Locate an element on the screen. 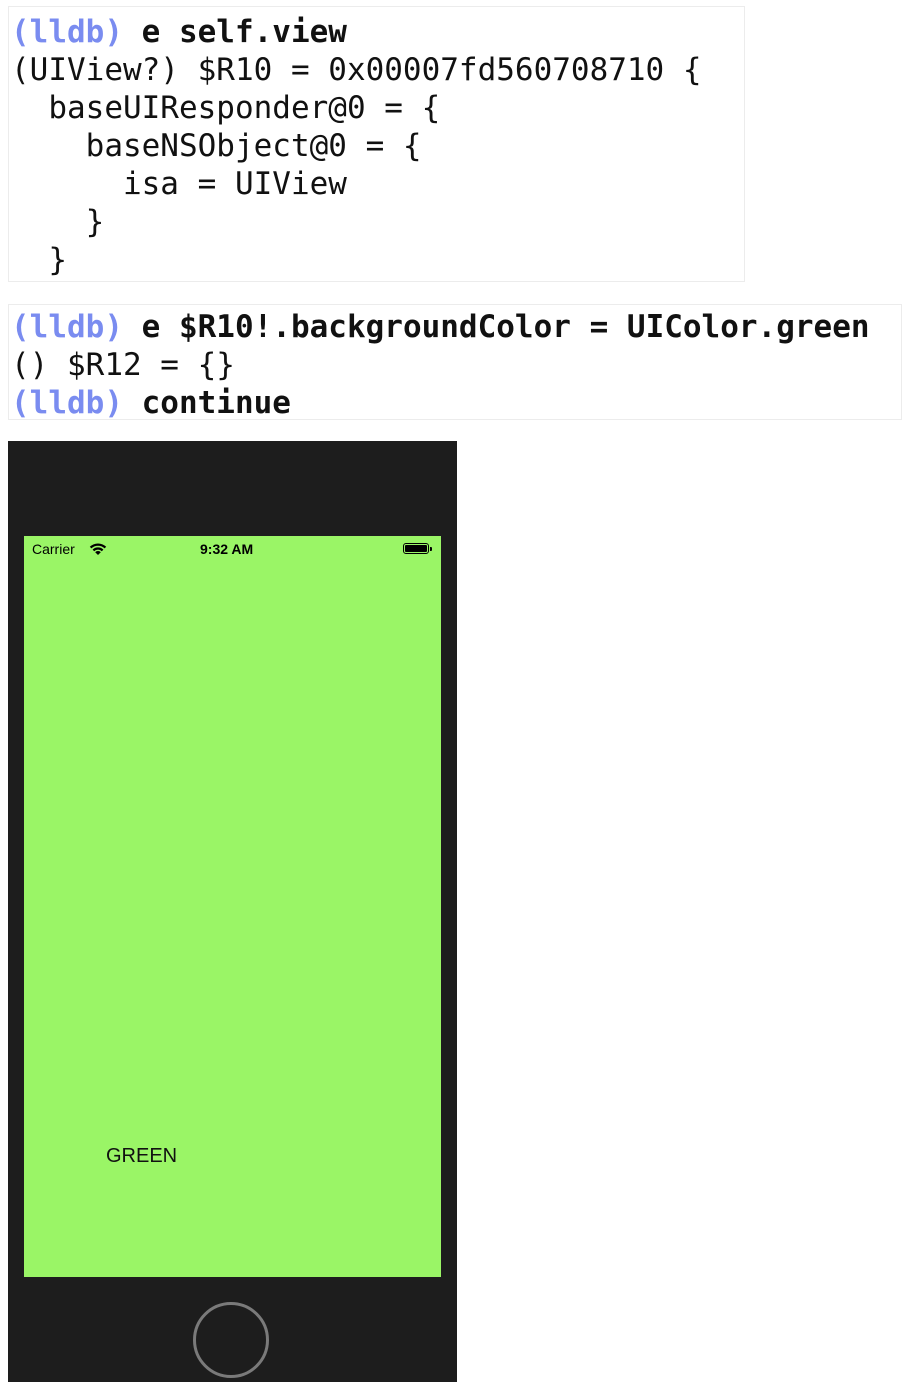 The height and width of the screenshot is (1382, 902). battery-icon is located at coordinates (417, 548).